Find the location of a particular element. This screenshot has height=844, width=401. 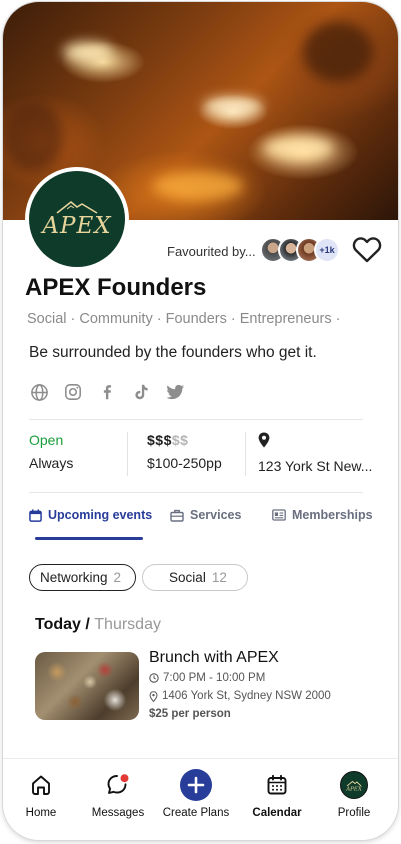

tab-services: Services is located at coordinates (205, 515).